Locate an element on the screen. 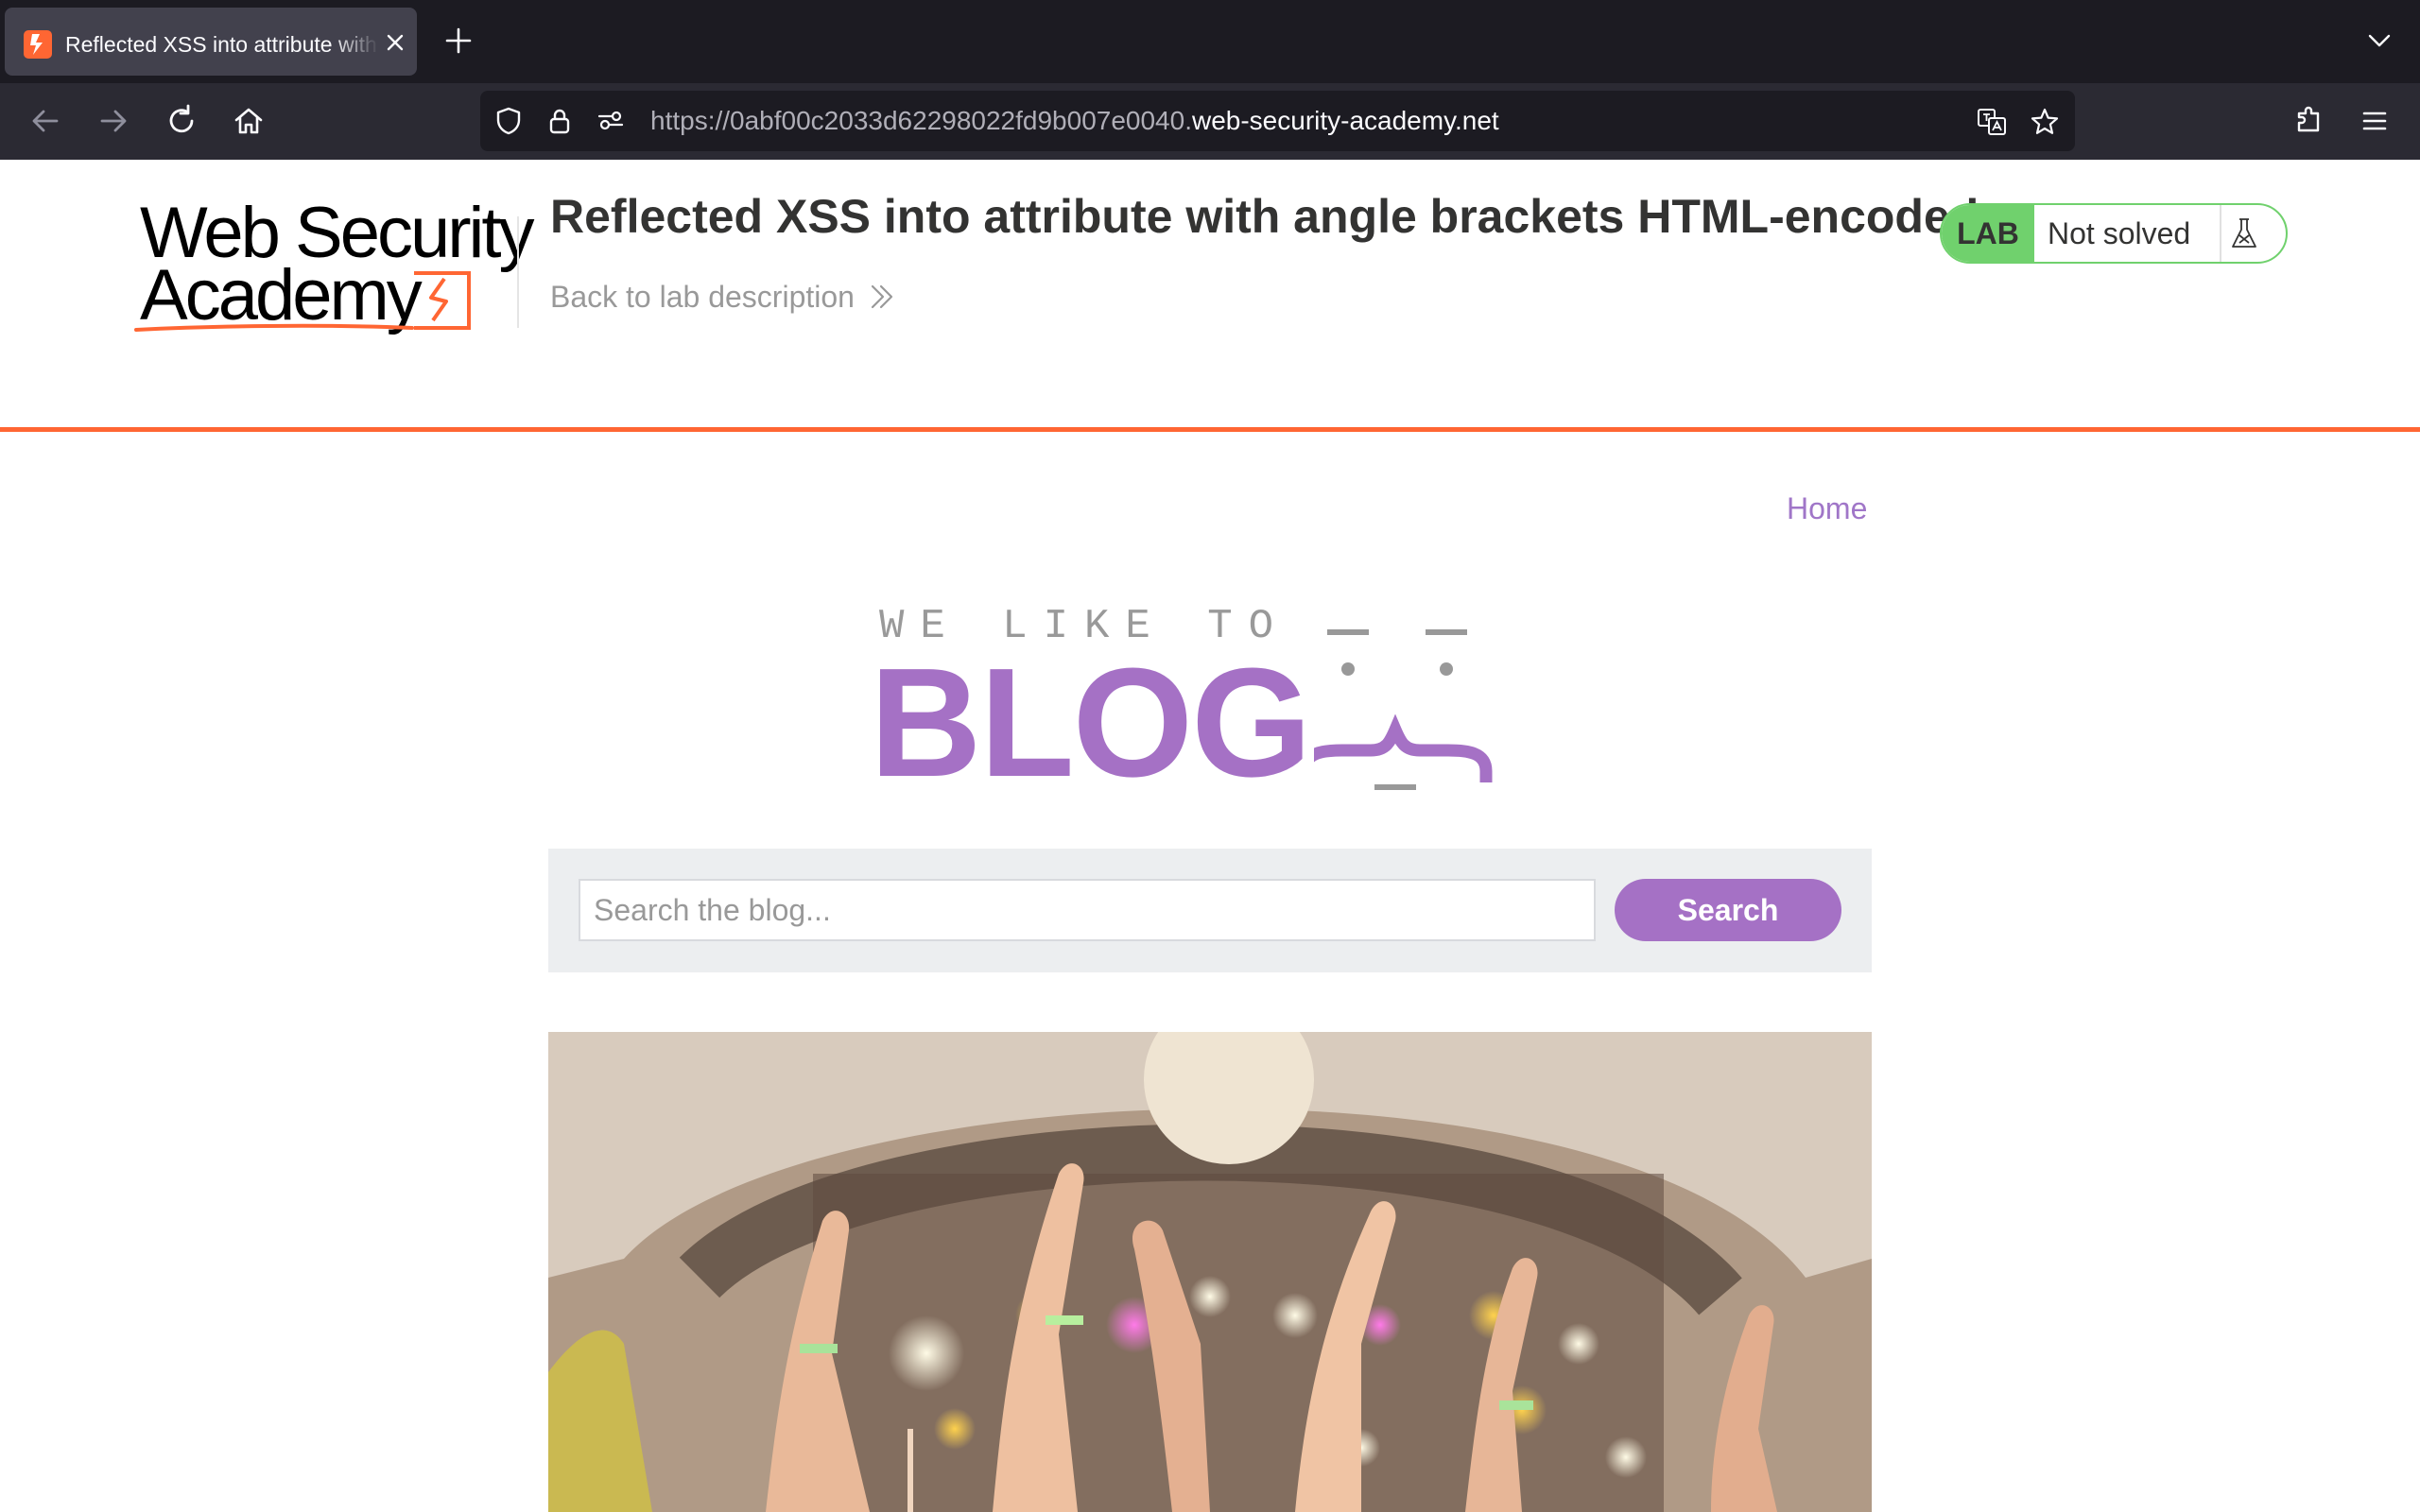 This screenshot has width=2420, height=1512. blog-search-panel: Search is located at coordinates (1210, 910).